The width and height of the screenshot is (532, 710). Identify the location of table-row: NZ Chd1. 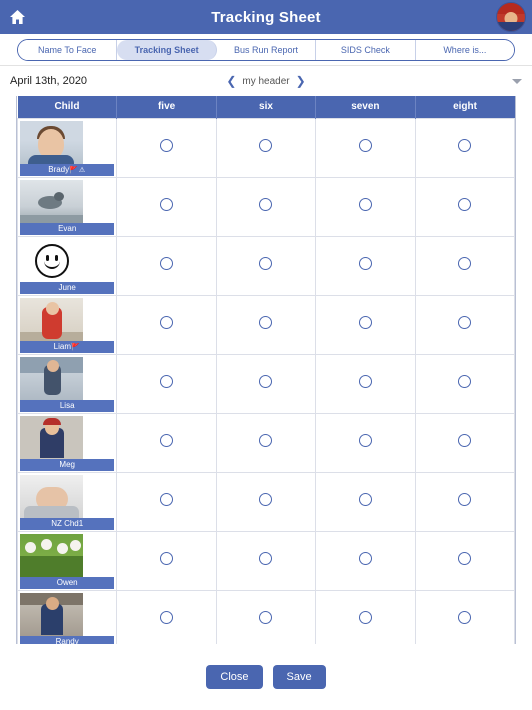
(266, 501).